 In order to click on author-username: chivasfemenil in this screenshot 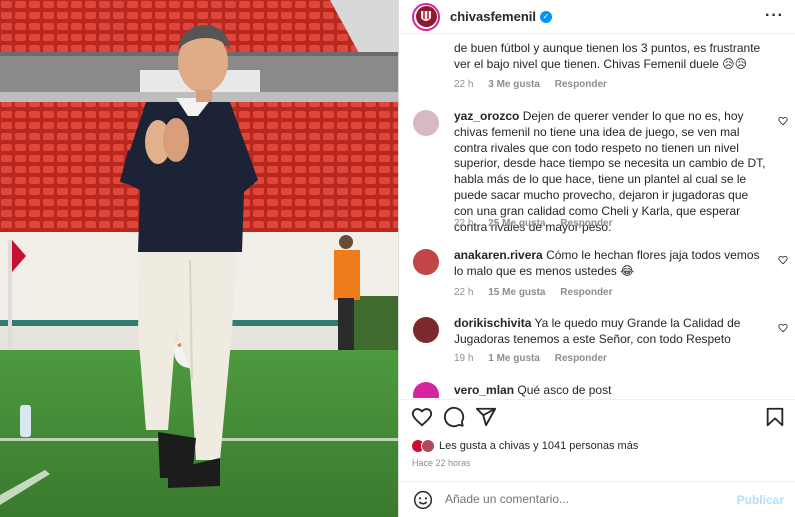, I will do `click(493, 16)`.